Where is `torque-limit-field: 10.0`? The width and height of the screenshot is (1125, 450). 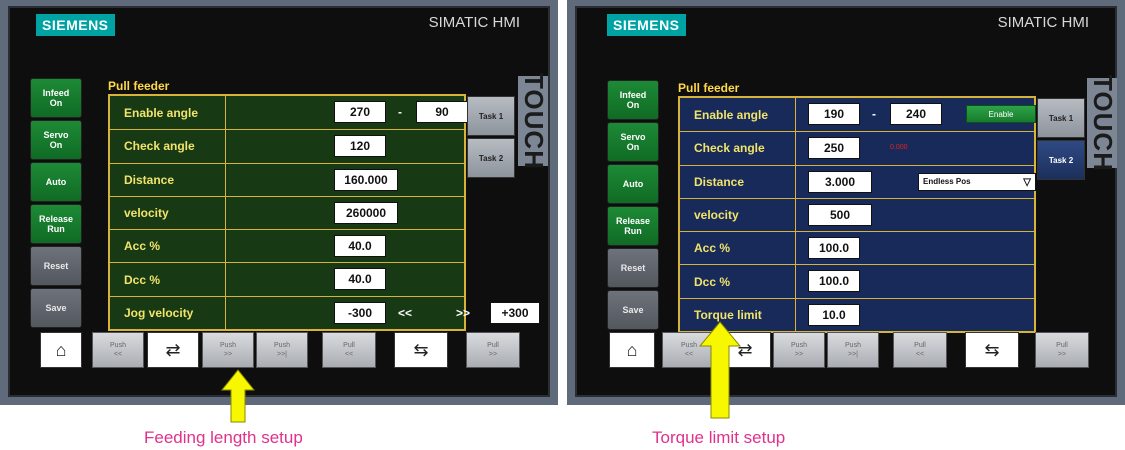 torque-limit-field: 10.0 is located at coordinates (834, 314).